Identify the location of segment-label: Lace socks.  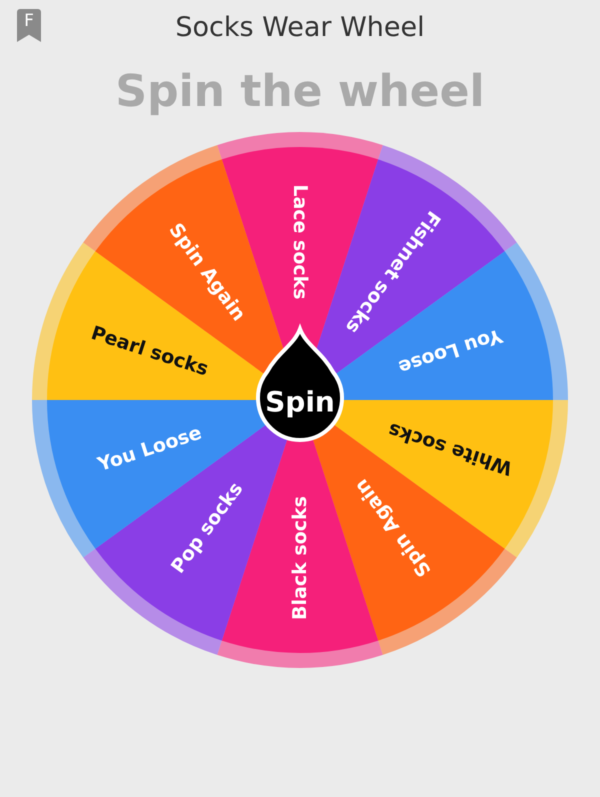
(300, 242).